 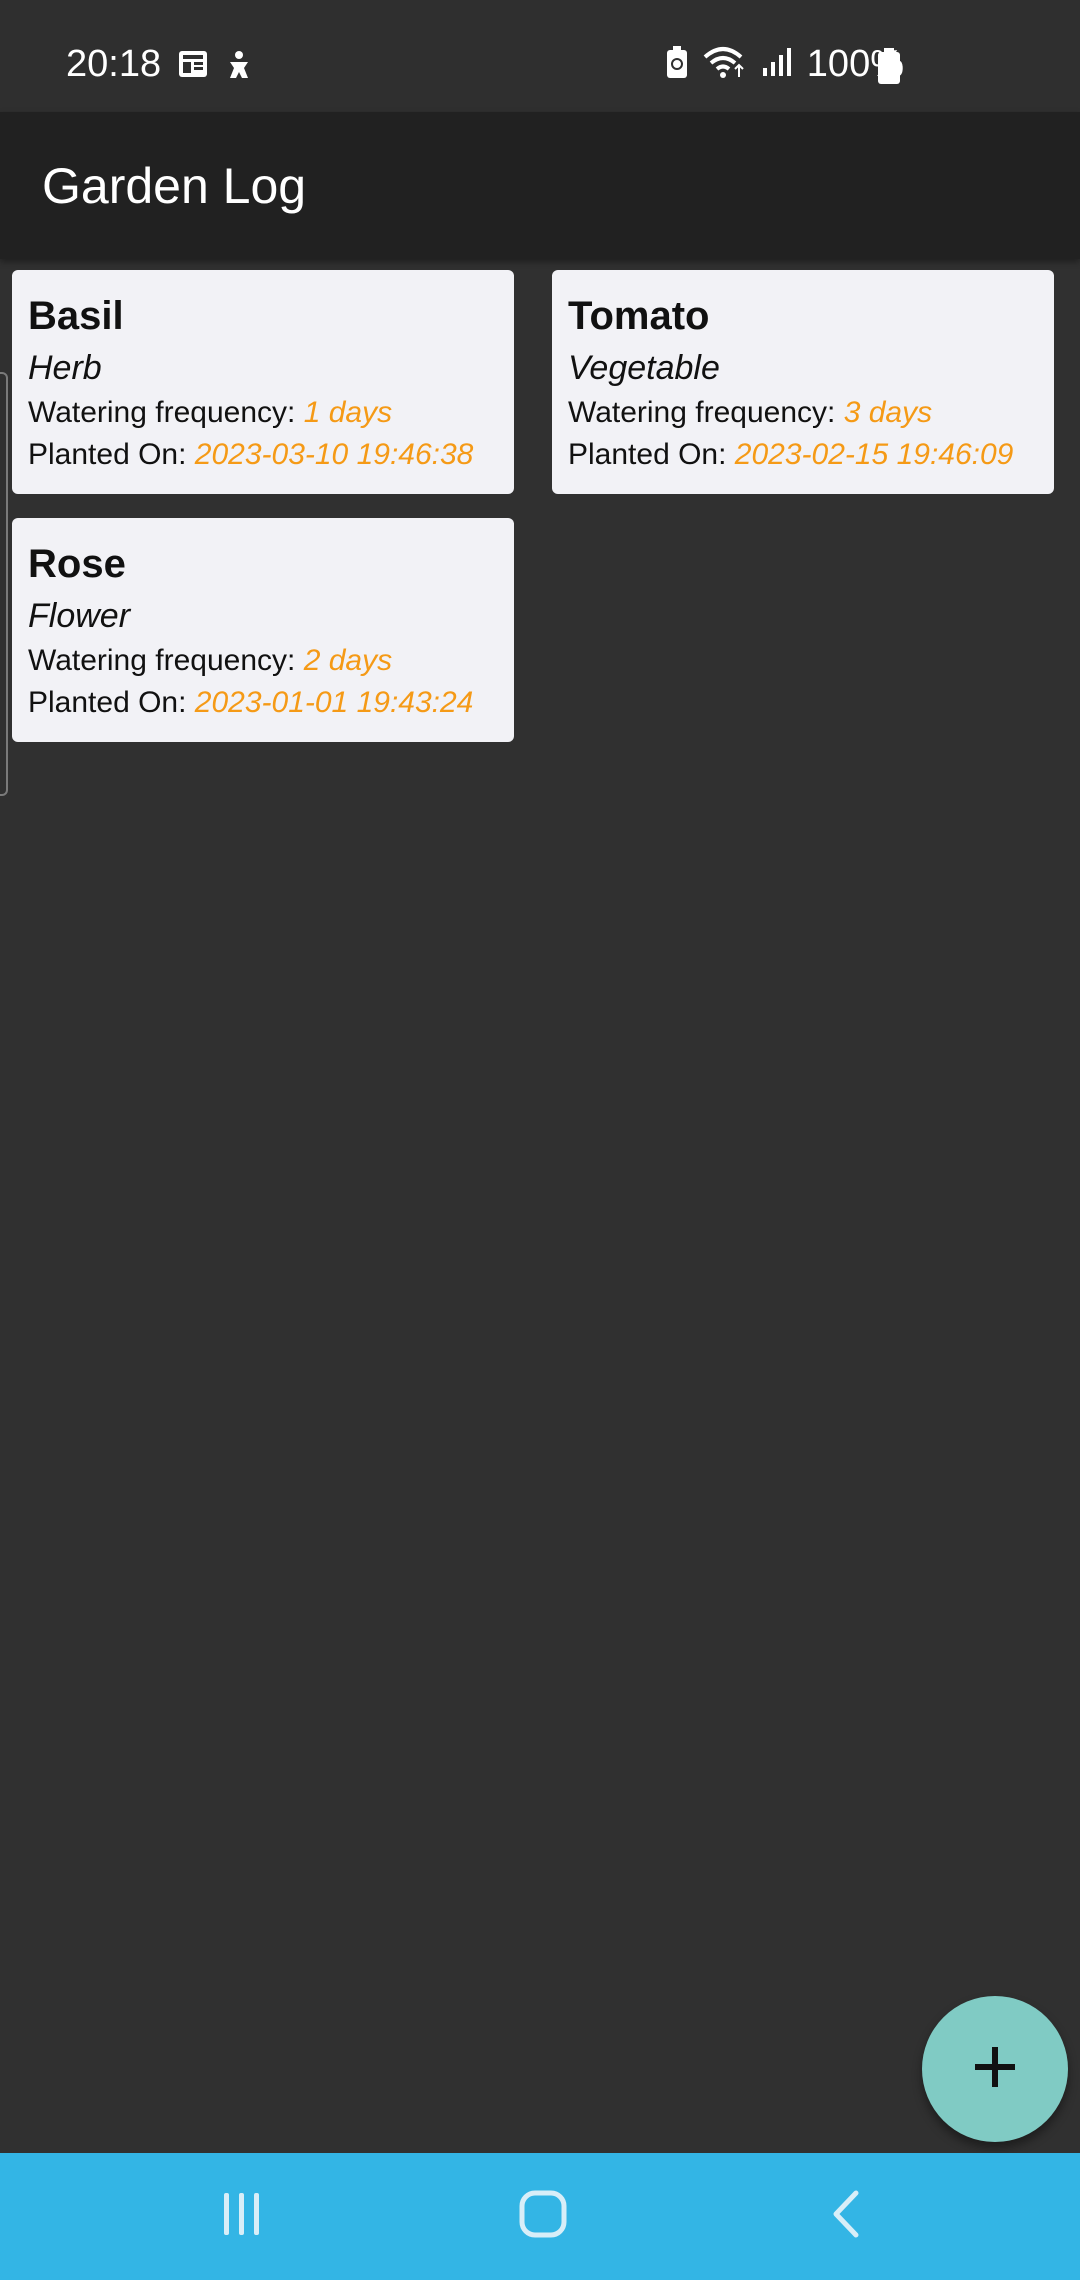 I want to click on news-icon, so click(x=193, y=68).